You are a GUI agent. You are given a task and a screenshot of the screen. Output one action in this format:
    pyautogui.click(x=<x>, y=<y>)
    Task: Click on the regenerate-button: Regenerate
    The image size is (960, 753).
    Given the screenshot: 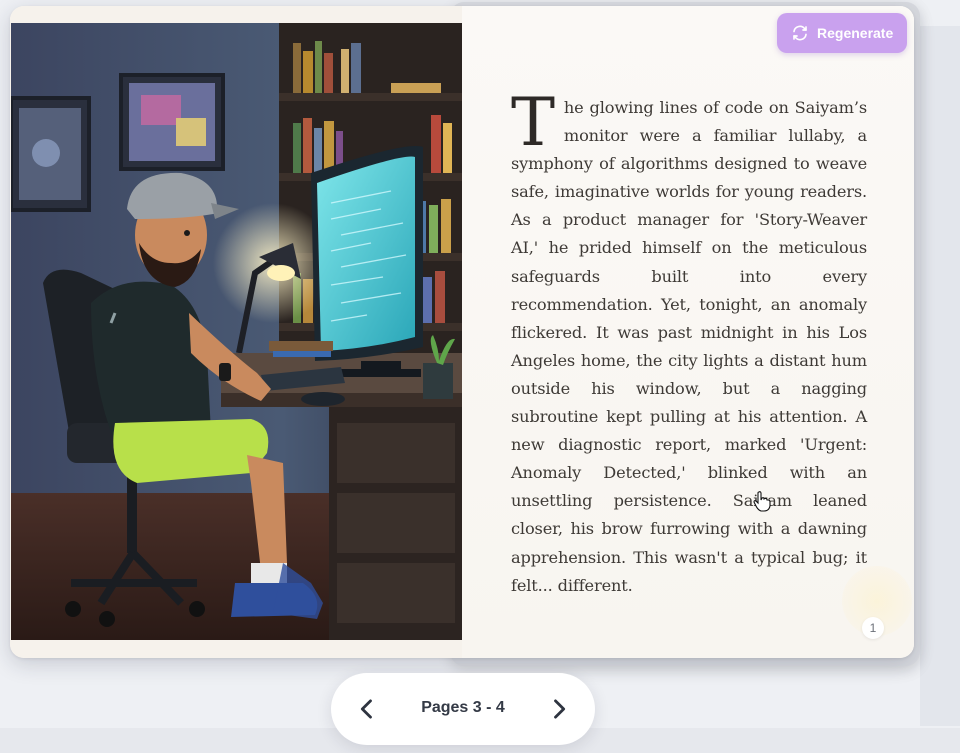 What is the action you would take?
    pyautogui.click(x=842, y=33)
    